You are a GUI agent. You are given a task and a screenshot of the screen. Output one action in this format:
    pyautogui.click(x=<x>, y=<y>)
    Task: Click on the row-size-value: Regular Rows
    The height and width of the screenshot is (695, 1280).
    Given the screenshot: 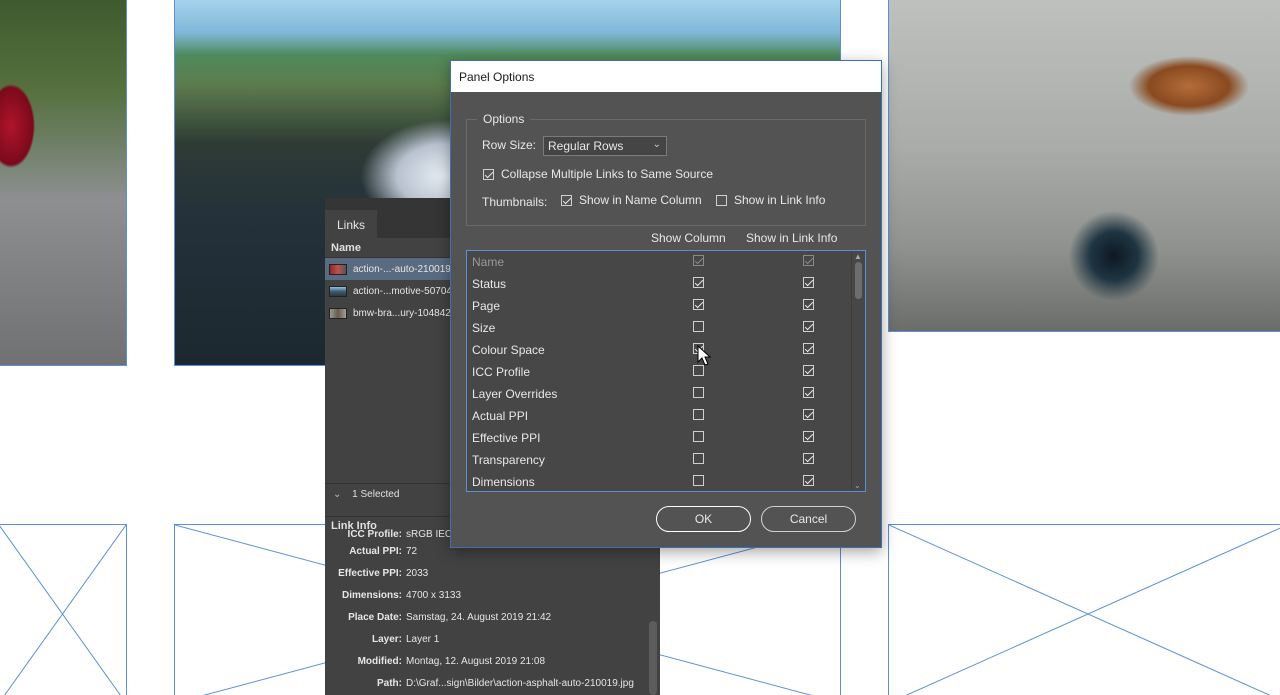 What is the action you would take?
    pyautogui.click(x=586, y=146)
    